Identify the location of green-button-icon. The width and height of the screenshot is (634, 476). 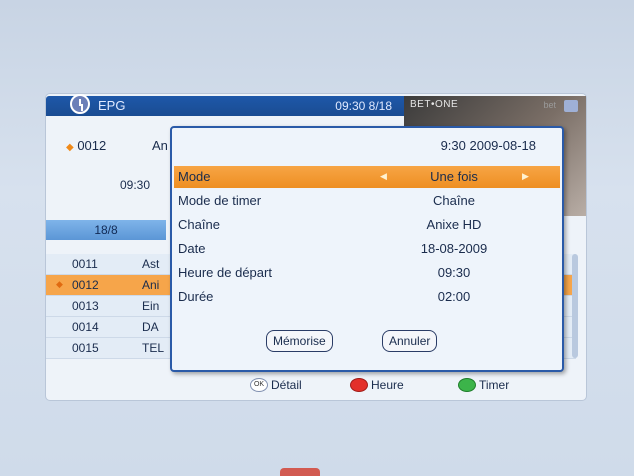
(467, 385).